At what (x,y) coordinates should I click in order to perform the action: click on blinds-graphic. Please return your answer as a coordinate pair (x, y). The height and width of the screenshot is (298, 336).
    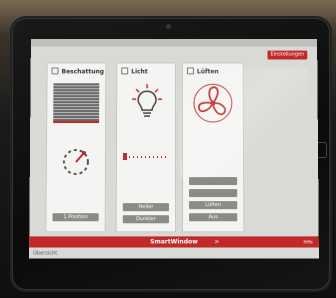
    Looking at the image, I should click on (76, 103).